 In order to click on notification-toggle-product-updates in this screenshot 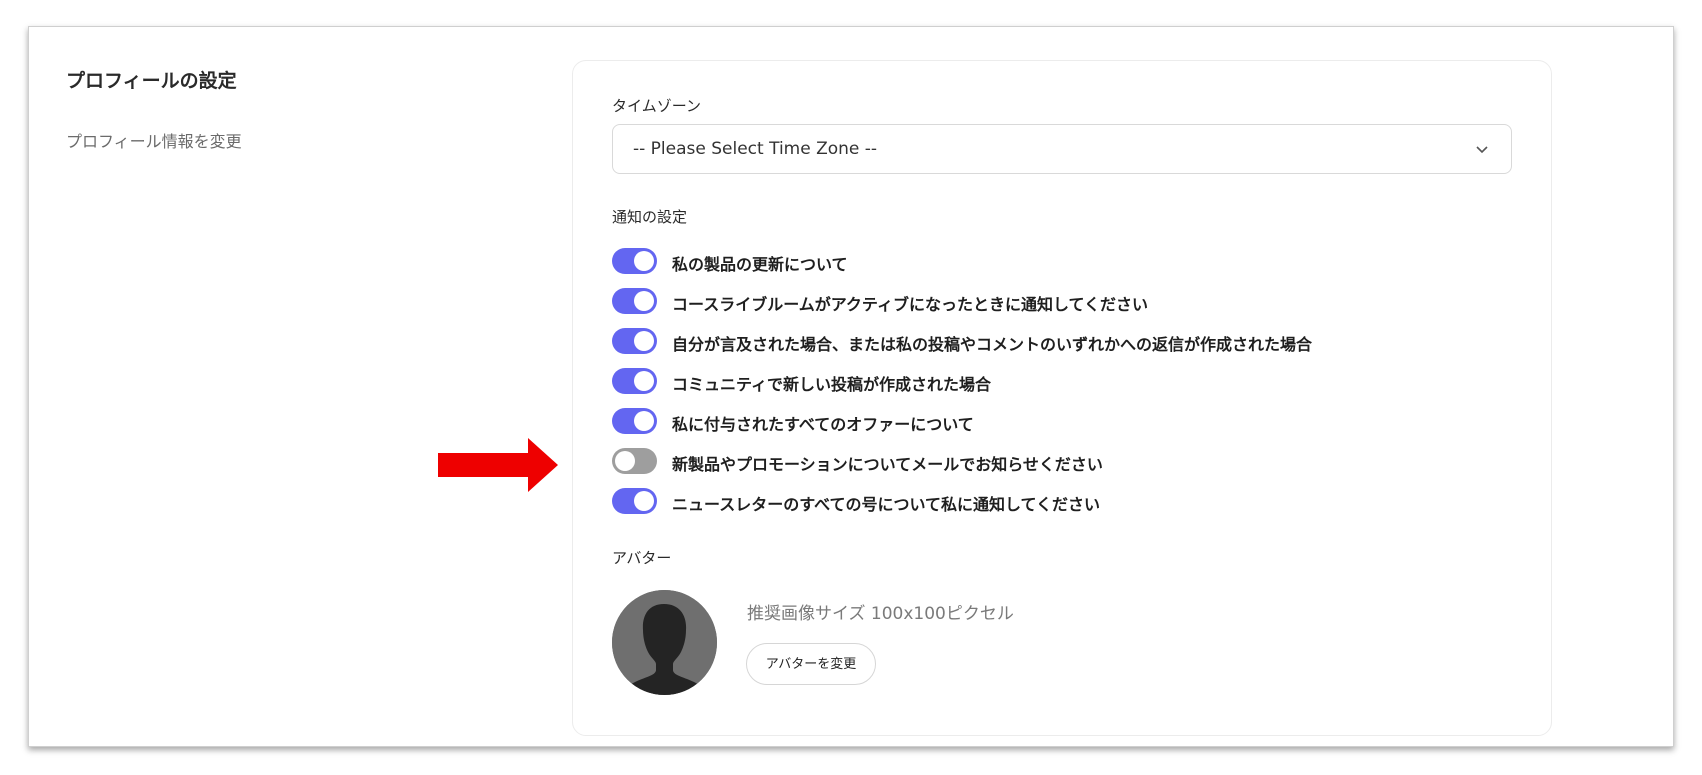, I will do `click(634, 261)`.